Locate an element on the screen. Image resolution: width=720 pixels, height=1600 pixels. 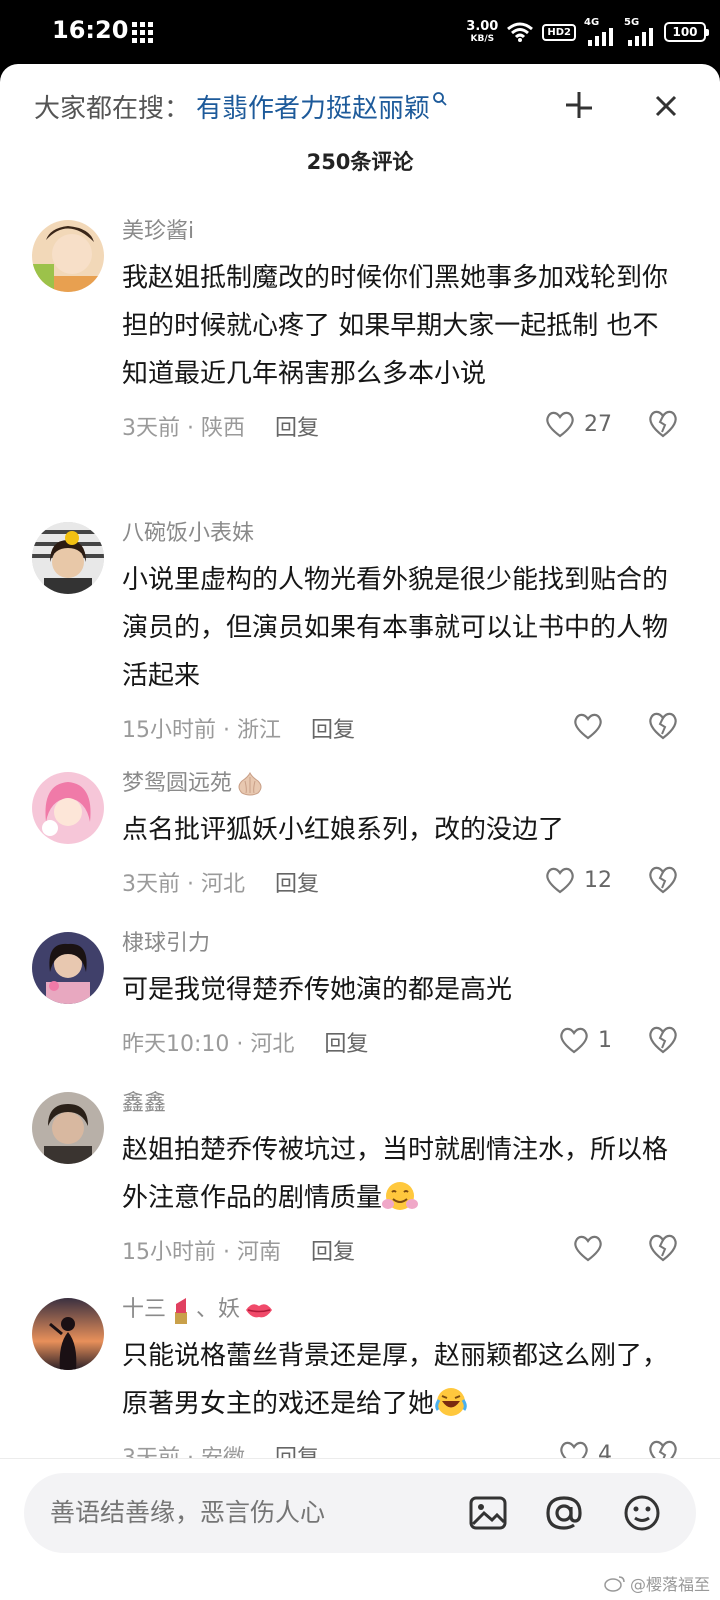
comment-item: 棣球引力 可是我觉得楚乔传她演的都是高光 昨天10:10 · 河北 回复 1 is located at coordinates (360, 1006).